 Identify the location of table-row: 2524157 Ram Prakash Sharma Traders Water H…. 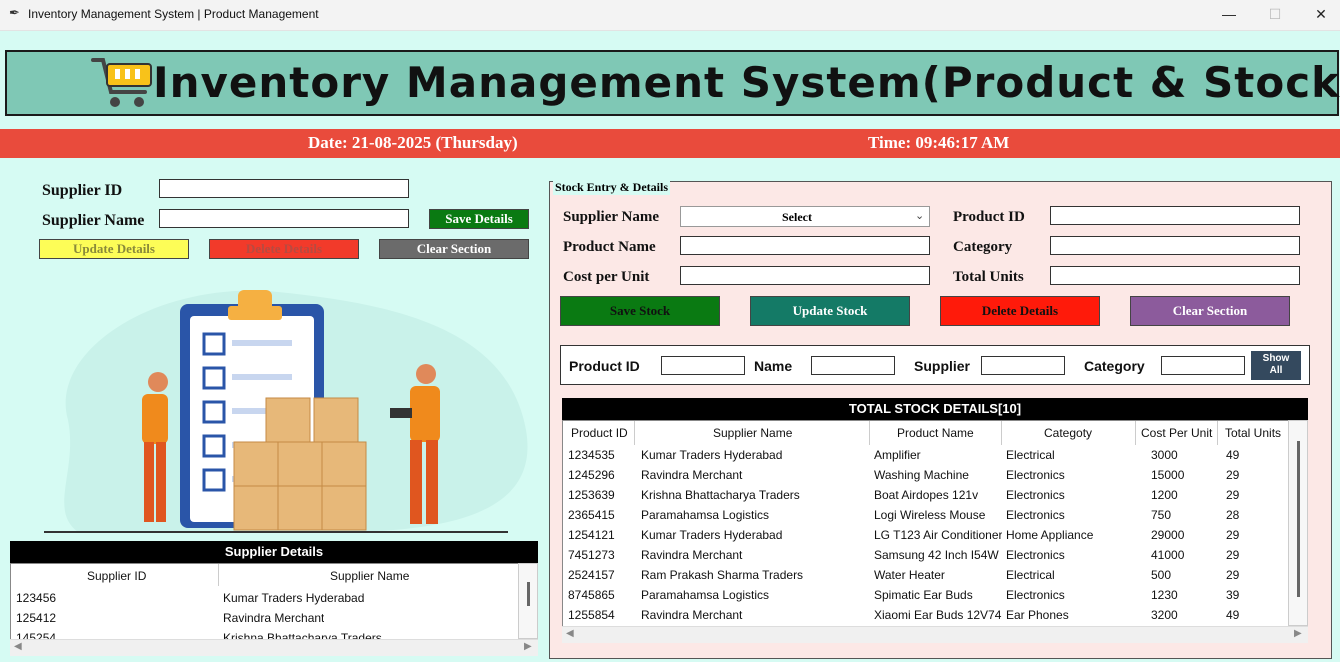
(926, 575).